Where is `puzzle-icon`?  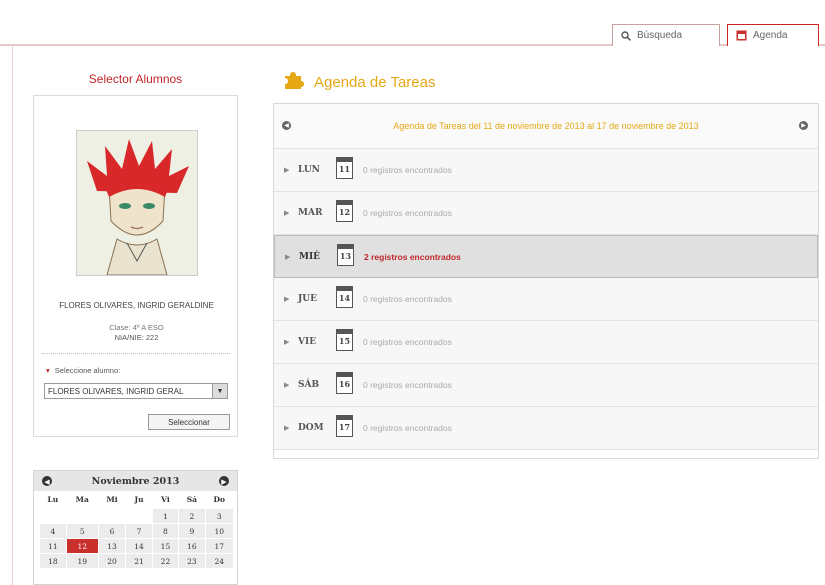 puzzle-icon is located at coordinates (293, 82).